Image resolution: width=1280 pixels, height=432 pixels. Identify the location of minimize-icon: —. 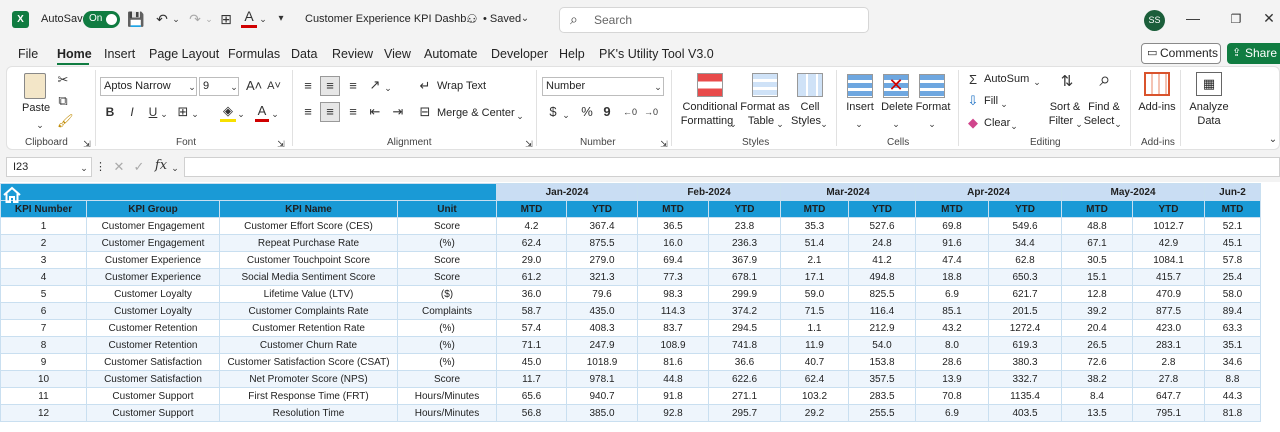
(1193, 18).